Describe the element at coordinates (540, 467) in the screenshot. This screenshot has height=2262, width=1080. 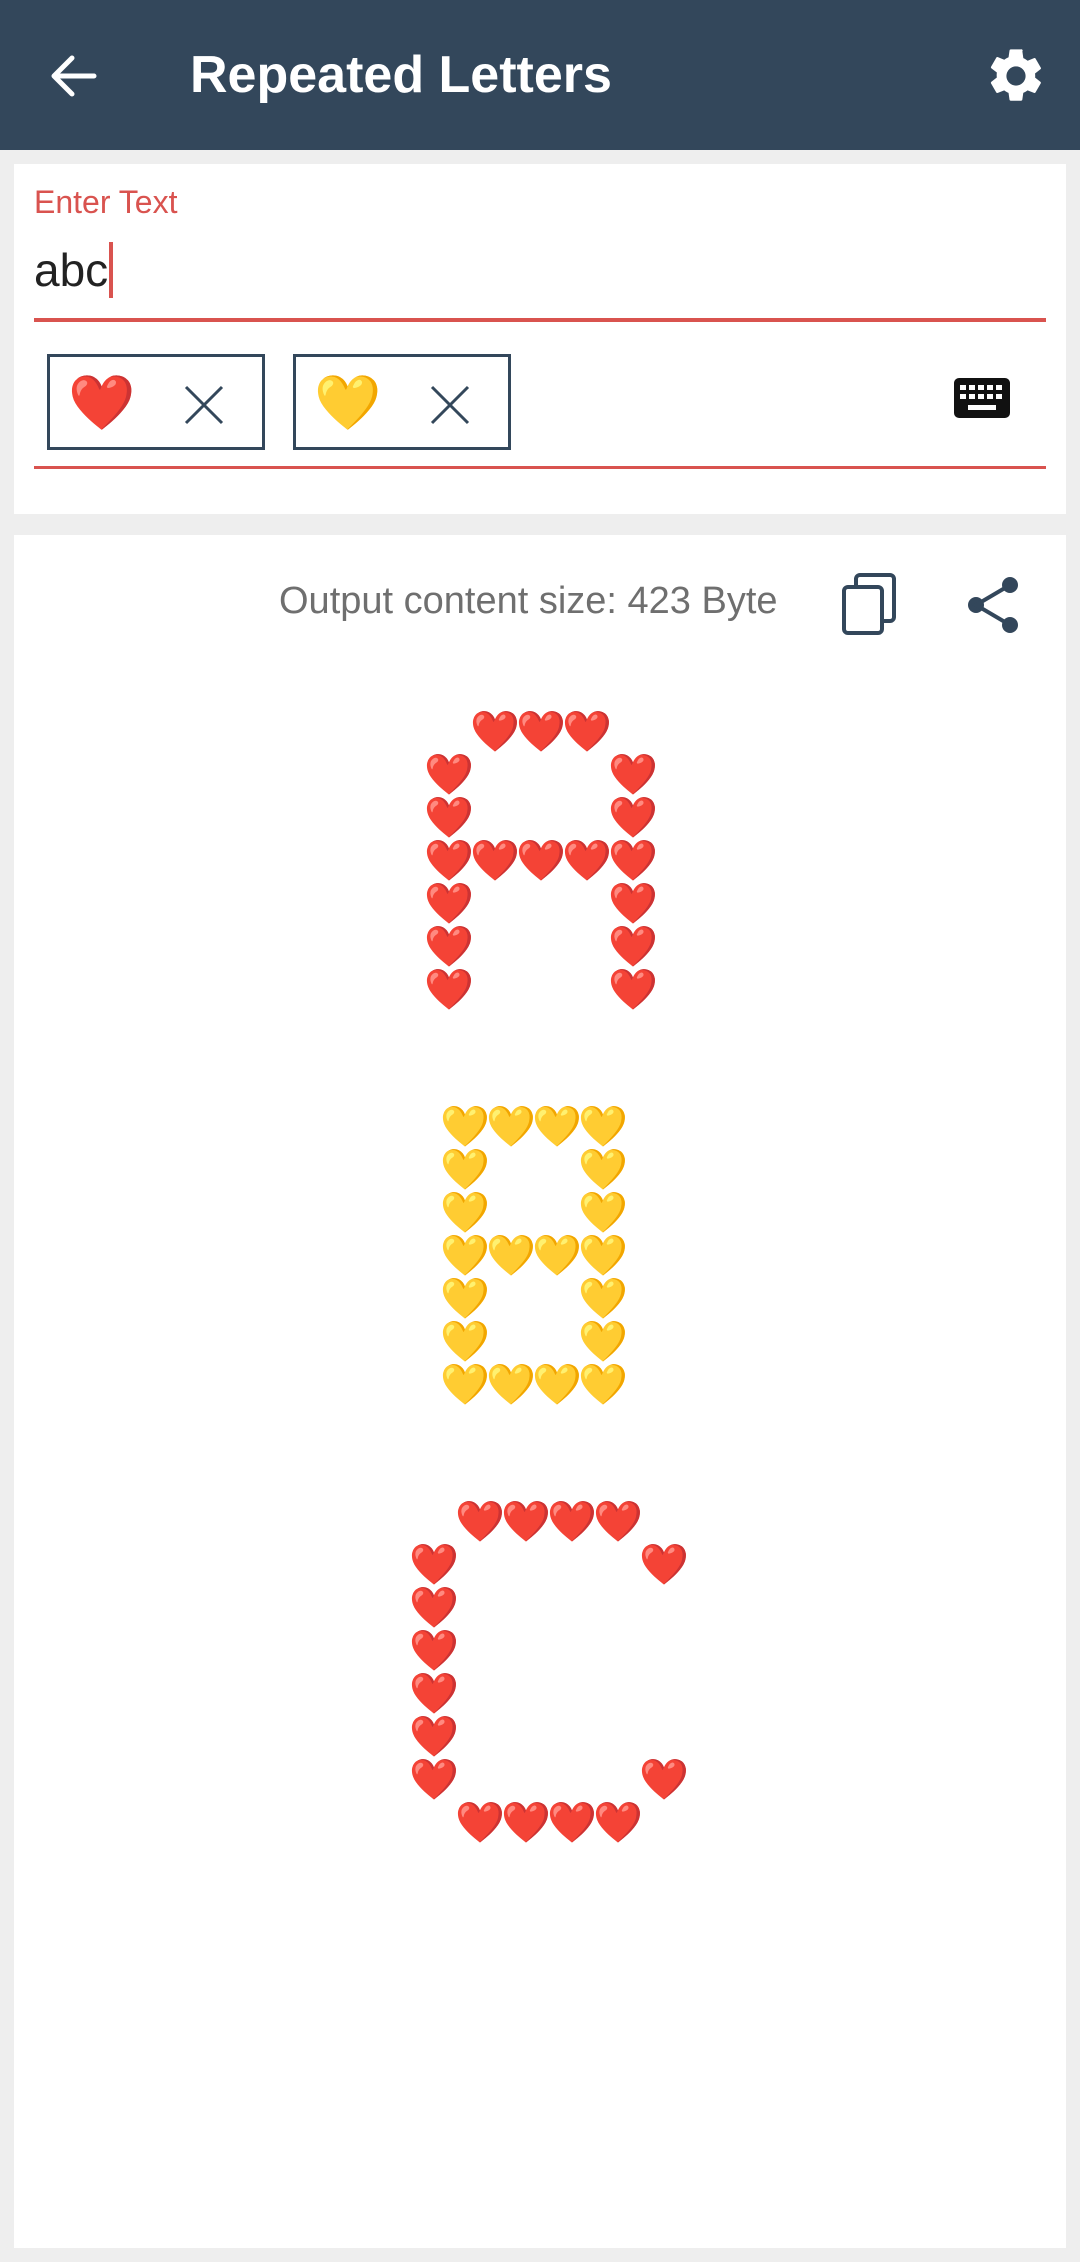
I see `emoji-picker-underline` at that location.